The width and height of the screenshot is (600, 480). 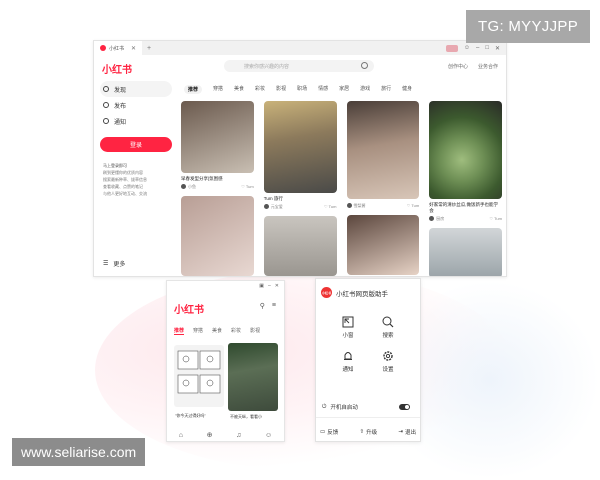 I want to click on sidebar-more: ☰ 更多, so click(x=114, y=263).